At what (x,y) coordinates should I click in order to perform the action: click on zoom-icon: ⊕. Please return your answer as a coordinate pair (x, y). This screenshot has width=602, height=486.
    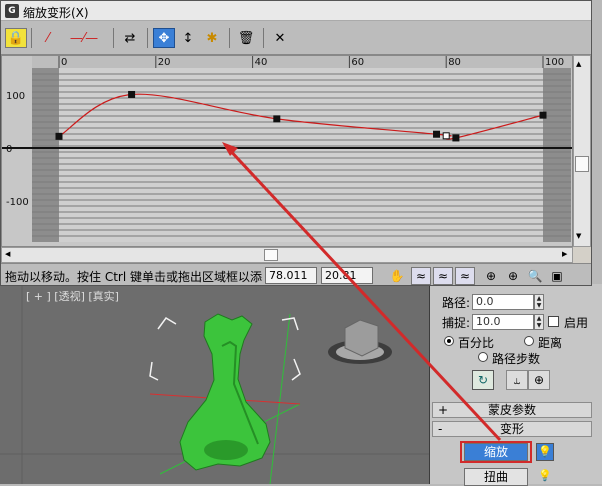
    Looking at the image, I should click on (491, 276).